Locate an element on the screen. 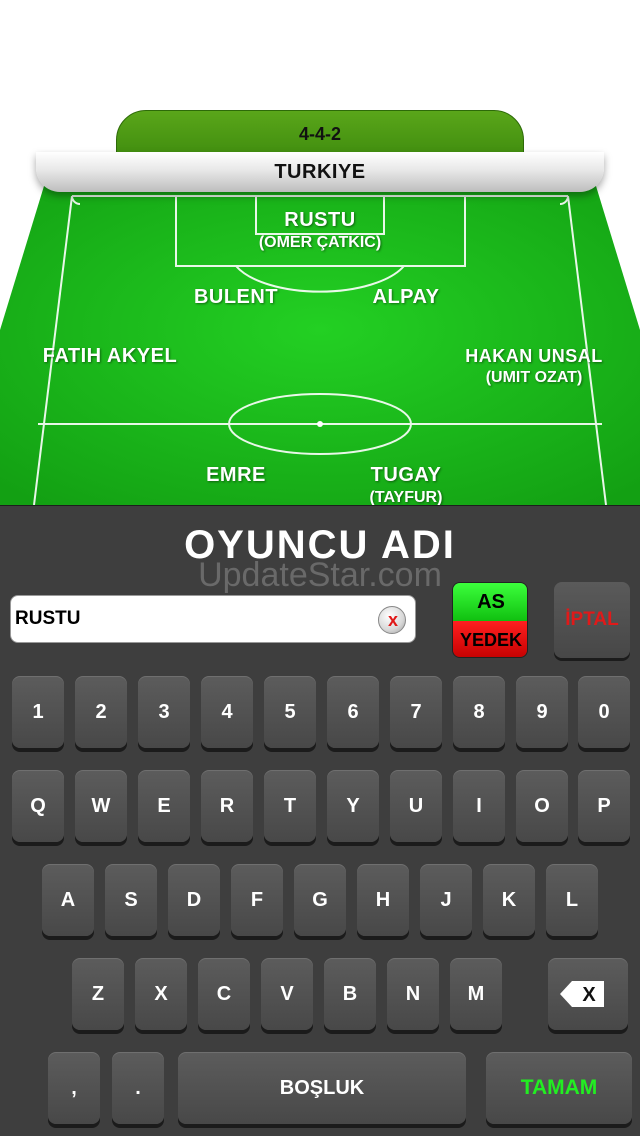  player-substitute: (TAYFUR) is located at coordinates (406, 497).